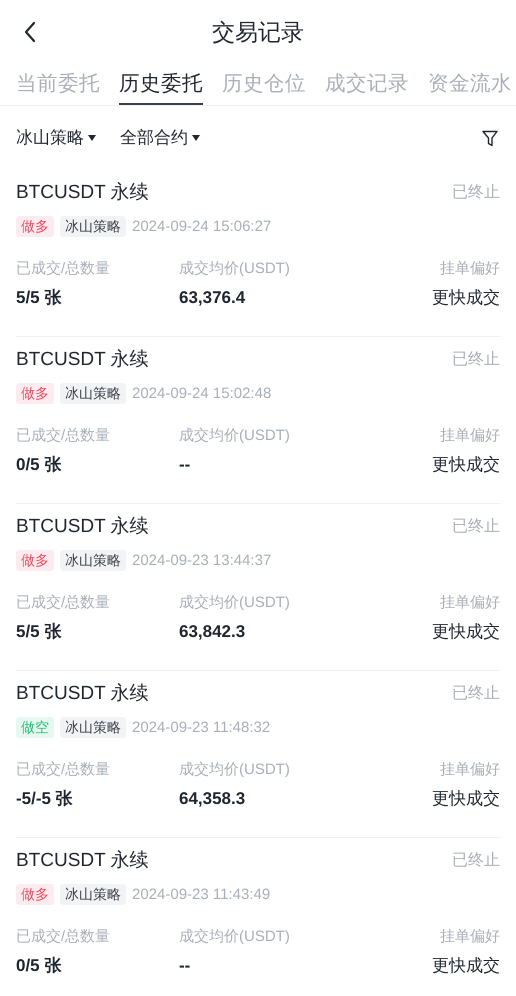 This screenshot has height=996, width=516. I want to click on field-value: 63,842.3, so click(212, 631).